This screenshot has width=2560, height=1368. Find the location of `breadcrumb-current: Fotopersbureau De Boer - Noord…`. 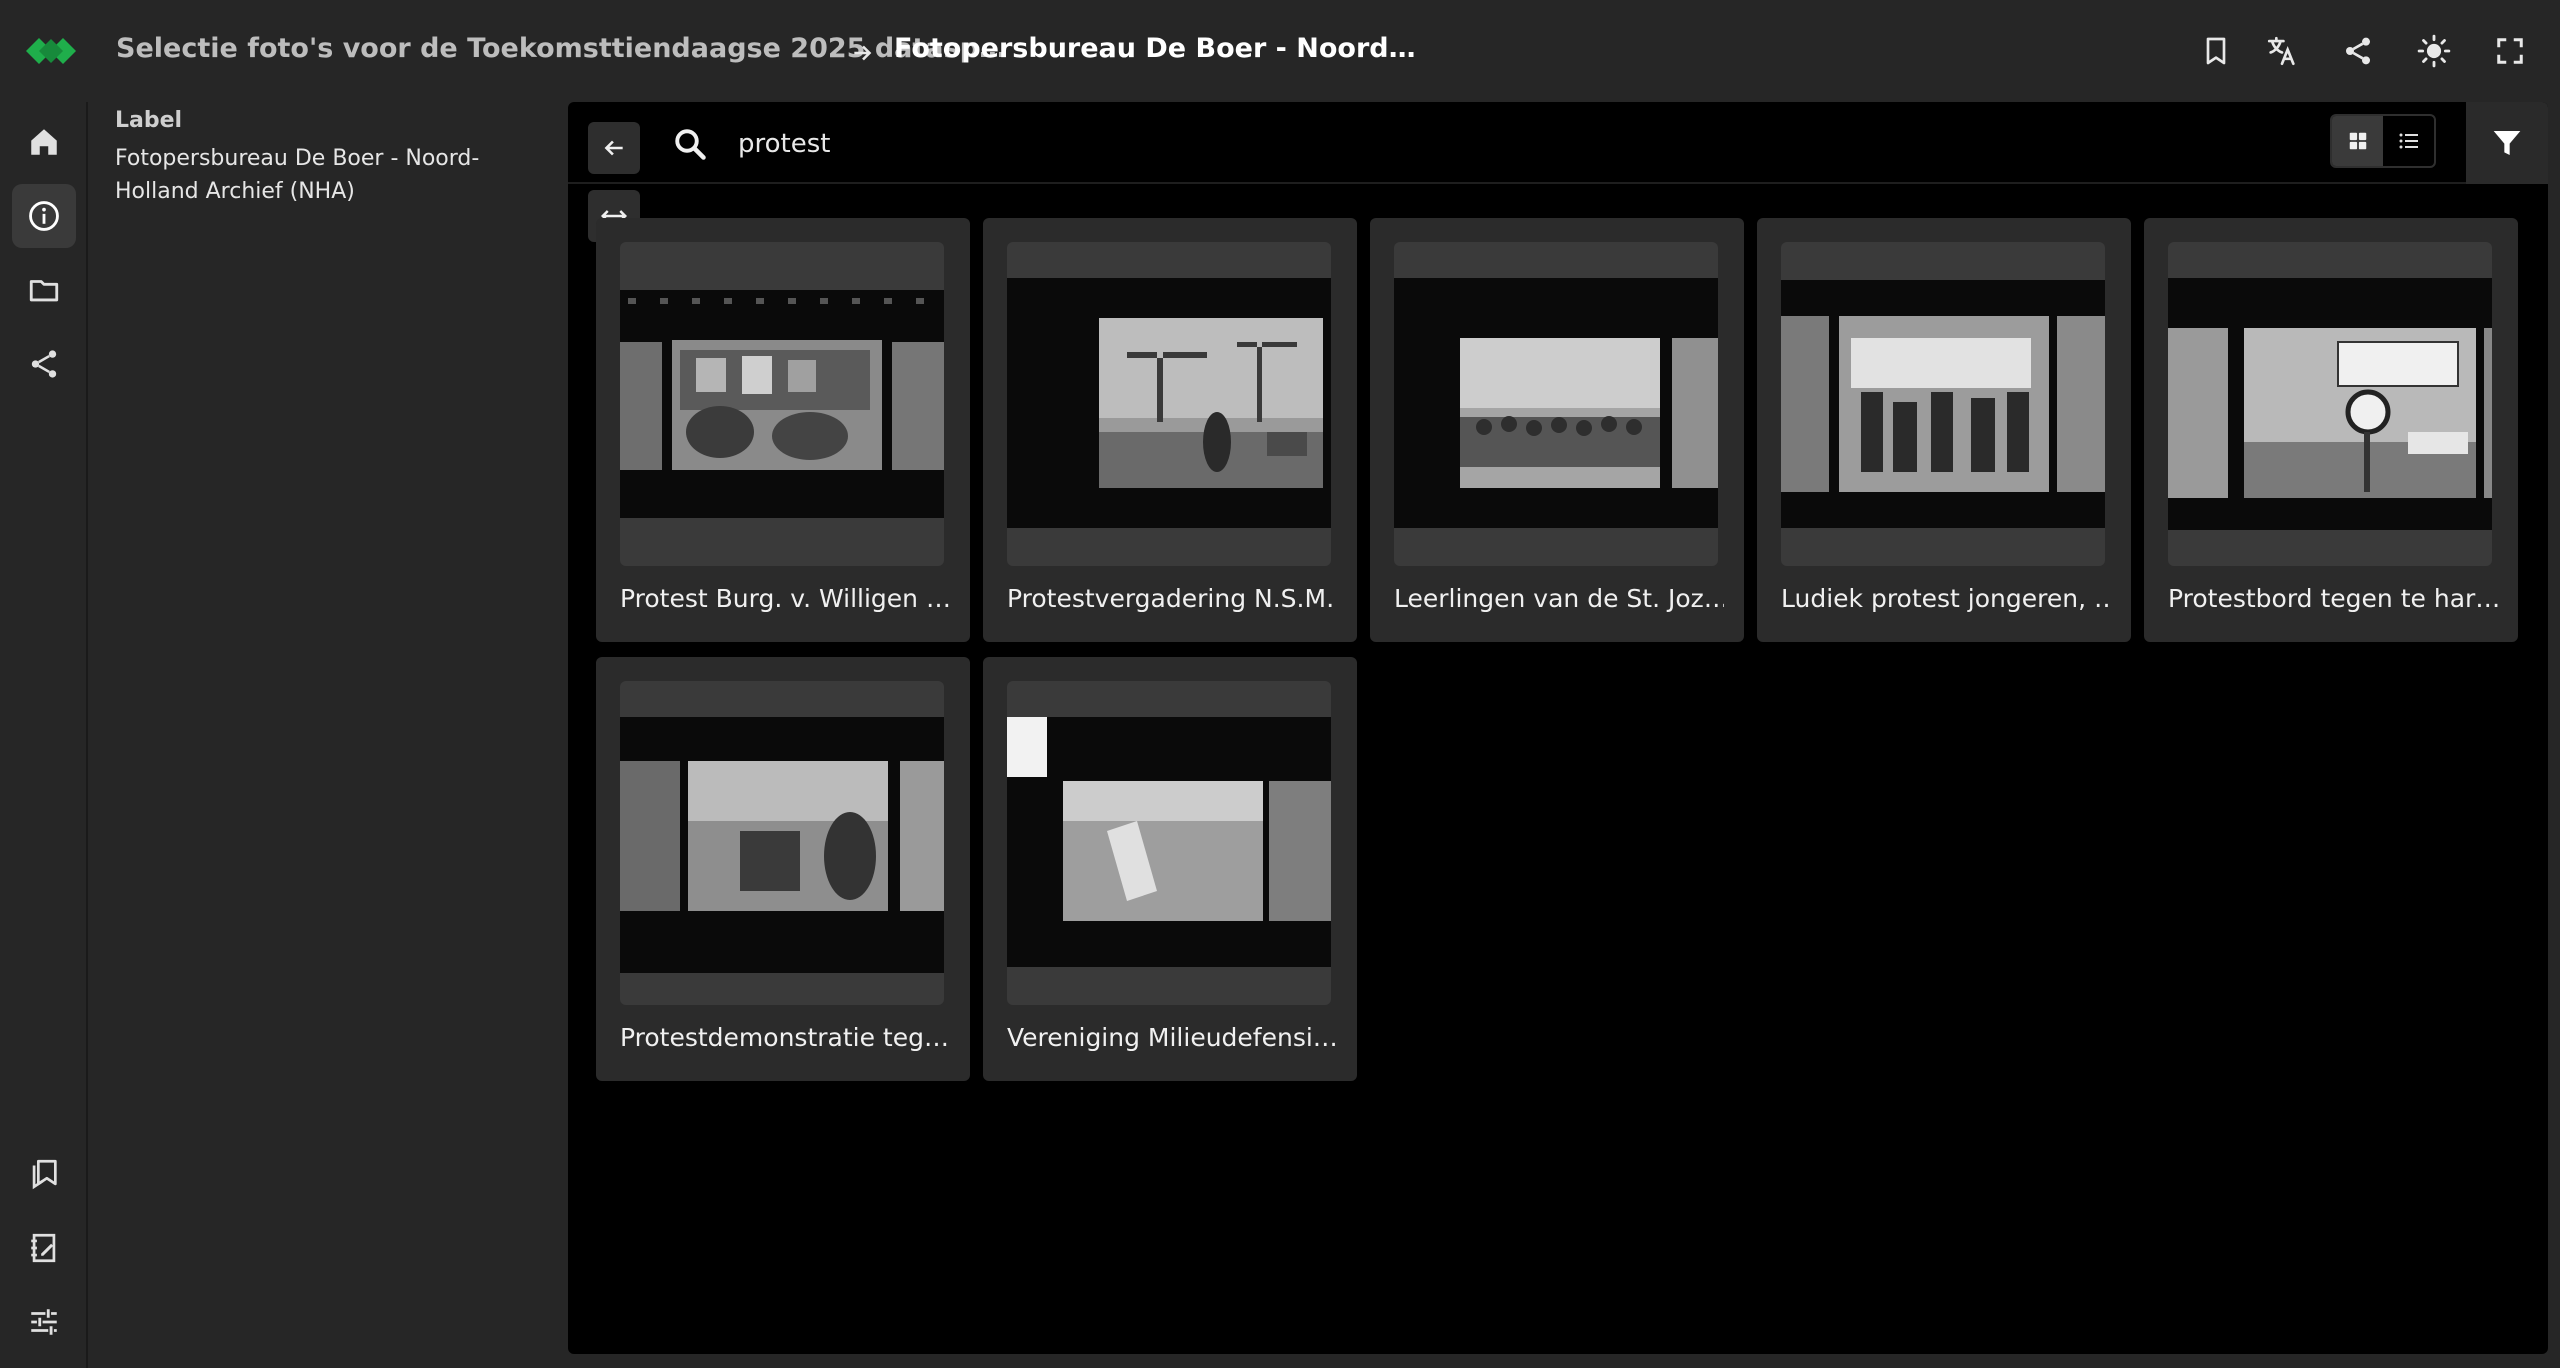

breadcrumb-current: Fotopersbureau De Boer - Noord… is located at coordinates (1155, 48).